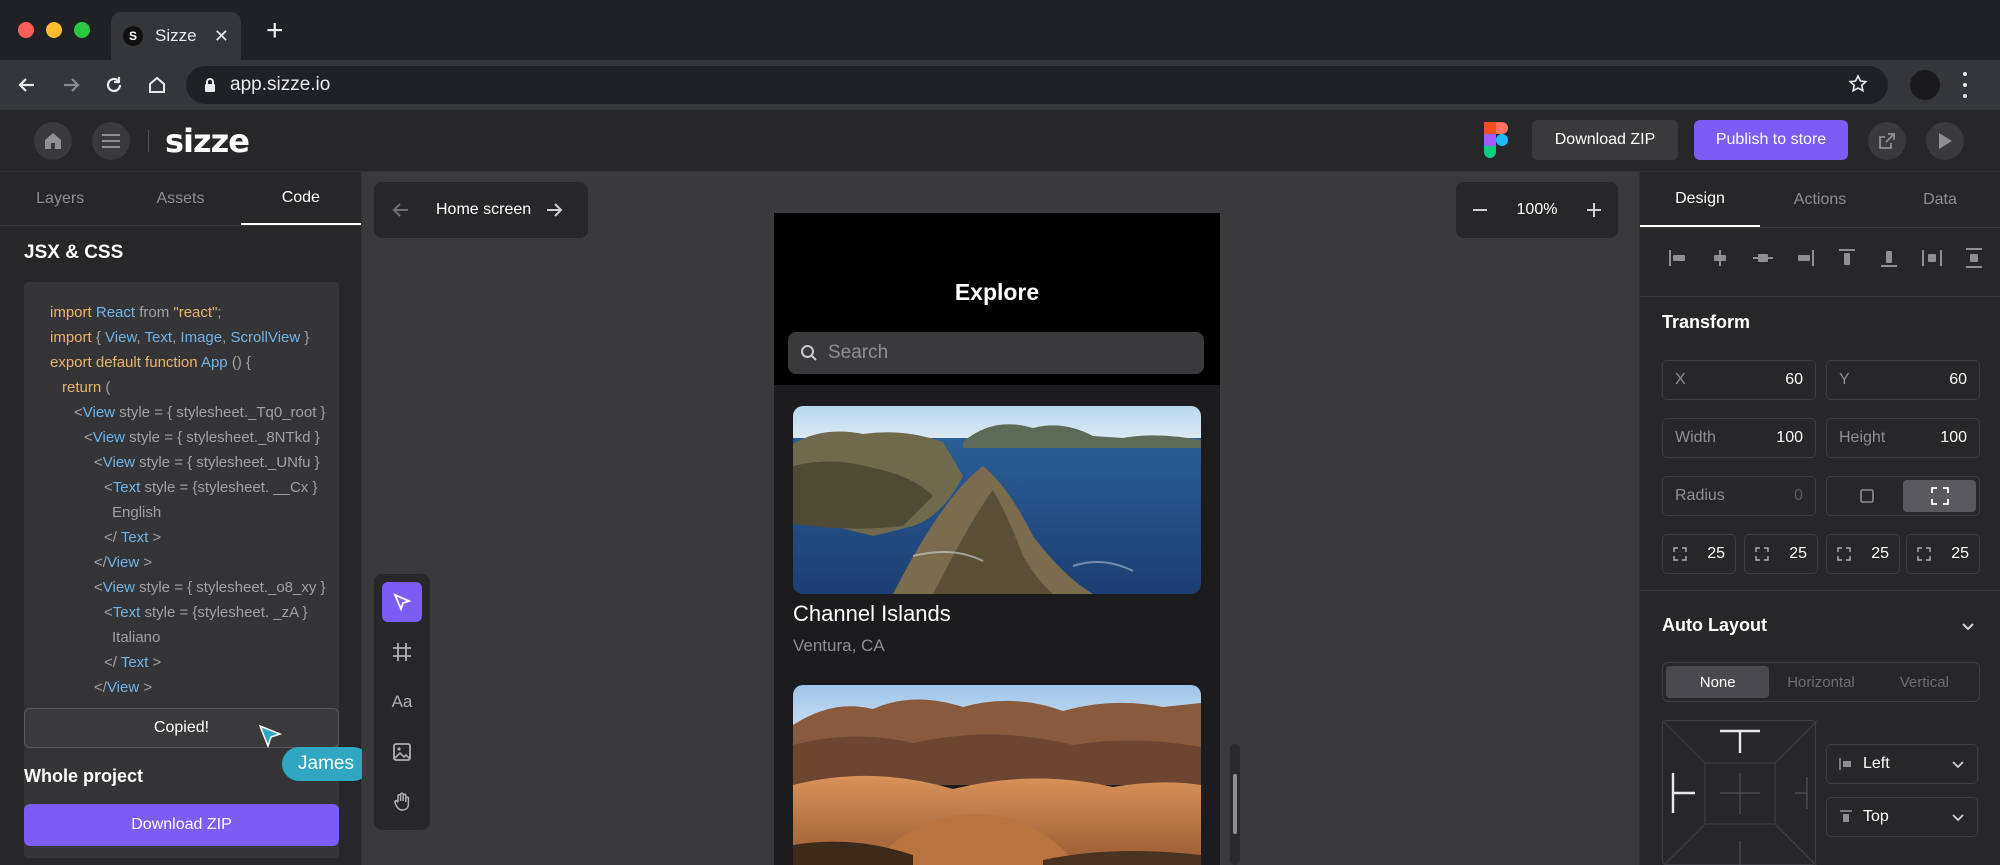 The width and height of the screenshot is (2000, 865). What do you see at coordinates (60, 198) in the screenshot?
I see `tab-layers: Layers` at bounding box center [60, 198].